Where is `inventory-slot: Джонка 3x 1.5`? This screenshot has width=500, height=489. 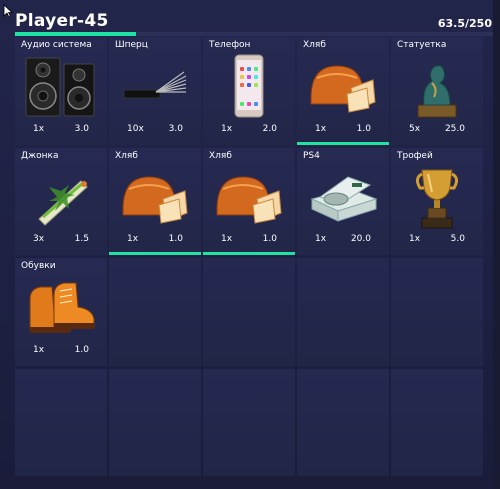 inventory-slot: Джонка 3x 1.5 is located at coordinates (61, 201).